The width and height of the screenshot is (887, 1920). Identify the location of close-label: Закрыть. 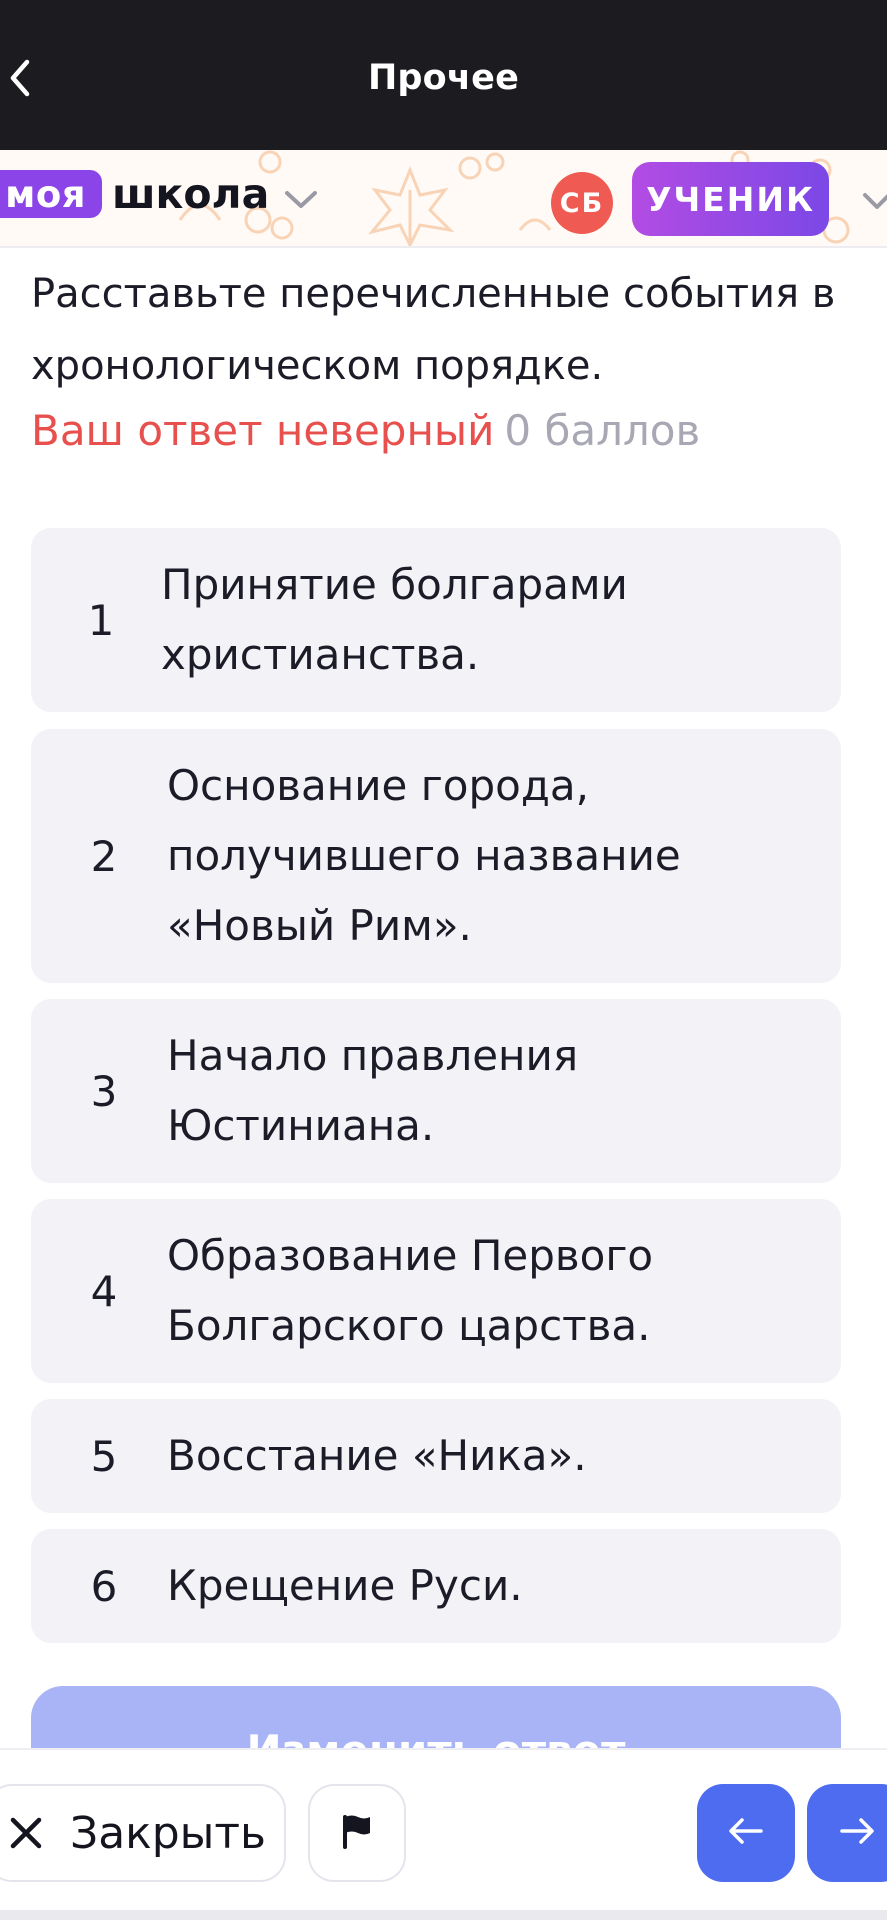
(168, 1833).